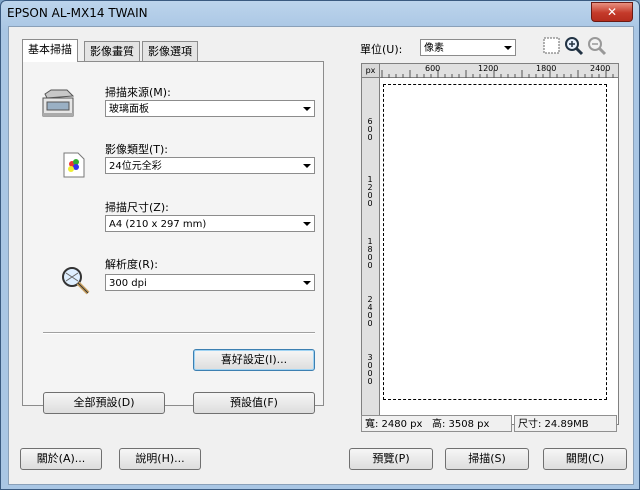 This screenshot has height=490, width=640. I want to click on horizontal-ruler-ticks, so click(497, 74).